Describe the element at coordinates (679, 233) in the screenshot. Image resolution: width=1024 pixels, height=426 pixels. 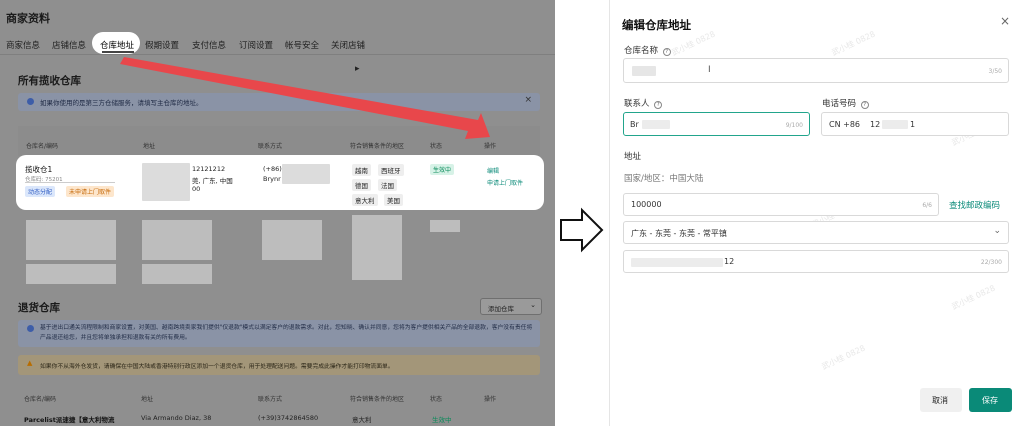
I see `region-value: 广东 - 东莞 - 东莞 - 常平镇` at that location.